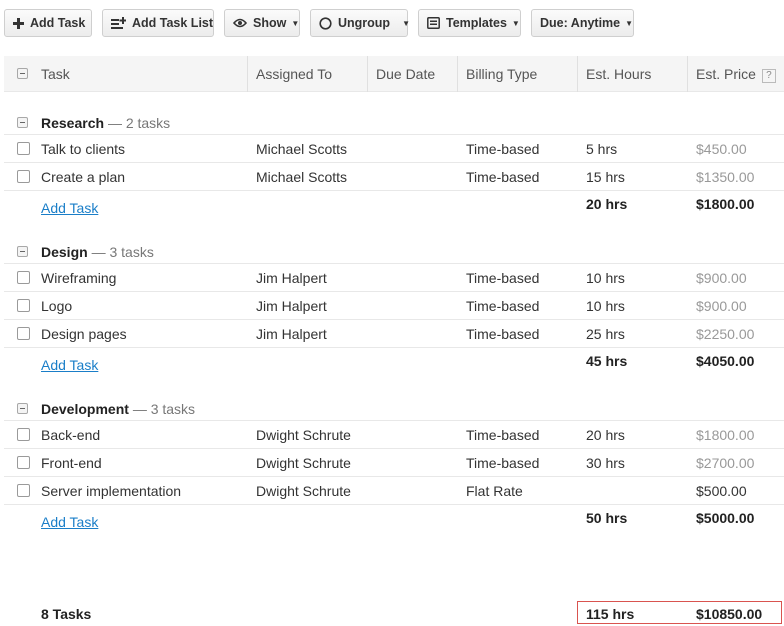  What do you see at coordinates (768, 76) in the screenshot?
I see `help-icon: ?` at bounding box center [768, 76].